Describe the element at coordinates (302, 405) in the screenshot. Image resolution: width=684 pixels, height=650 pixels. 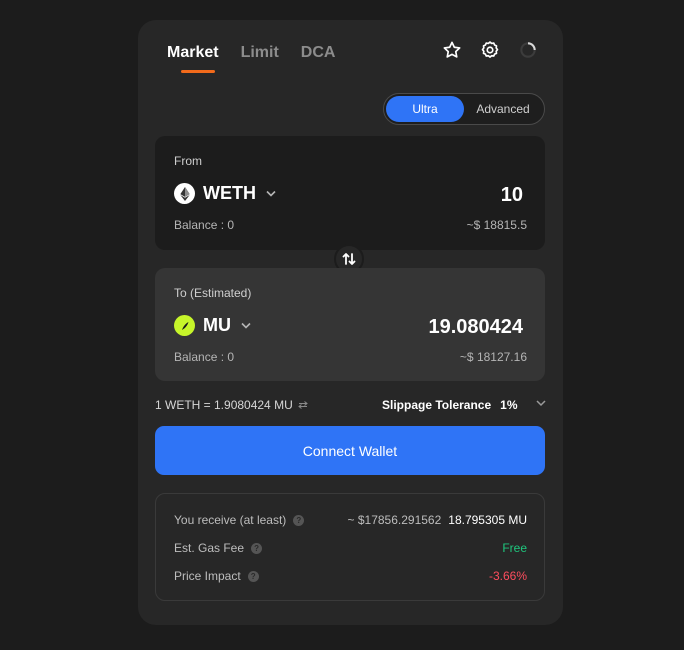
I see `swap-rate-icon` at that location.